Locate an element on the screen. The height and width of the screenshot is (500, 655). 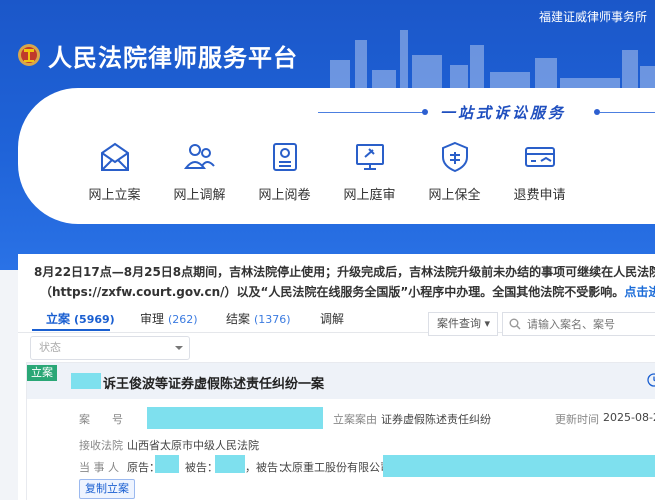
slogan-divider-right is located at coordinates (627, 112).